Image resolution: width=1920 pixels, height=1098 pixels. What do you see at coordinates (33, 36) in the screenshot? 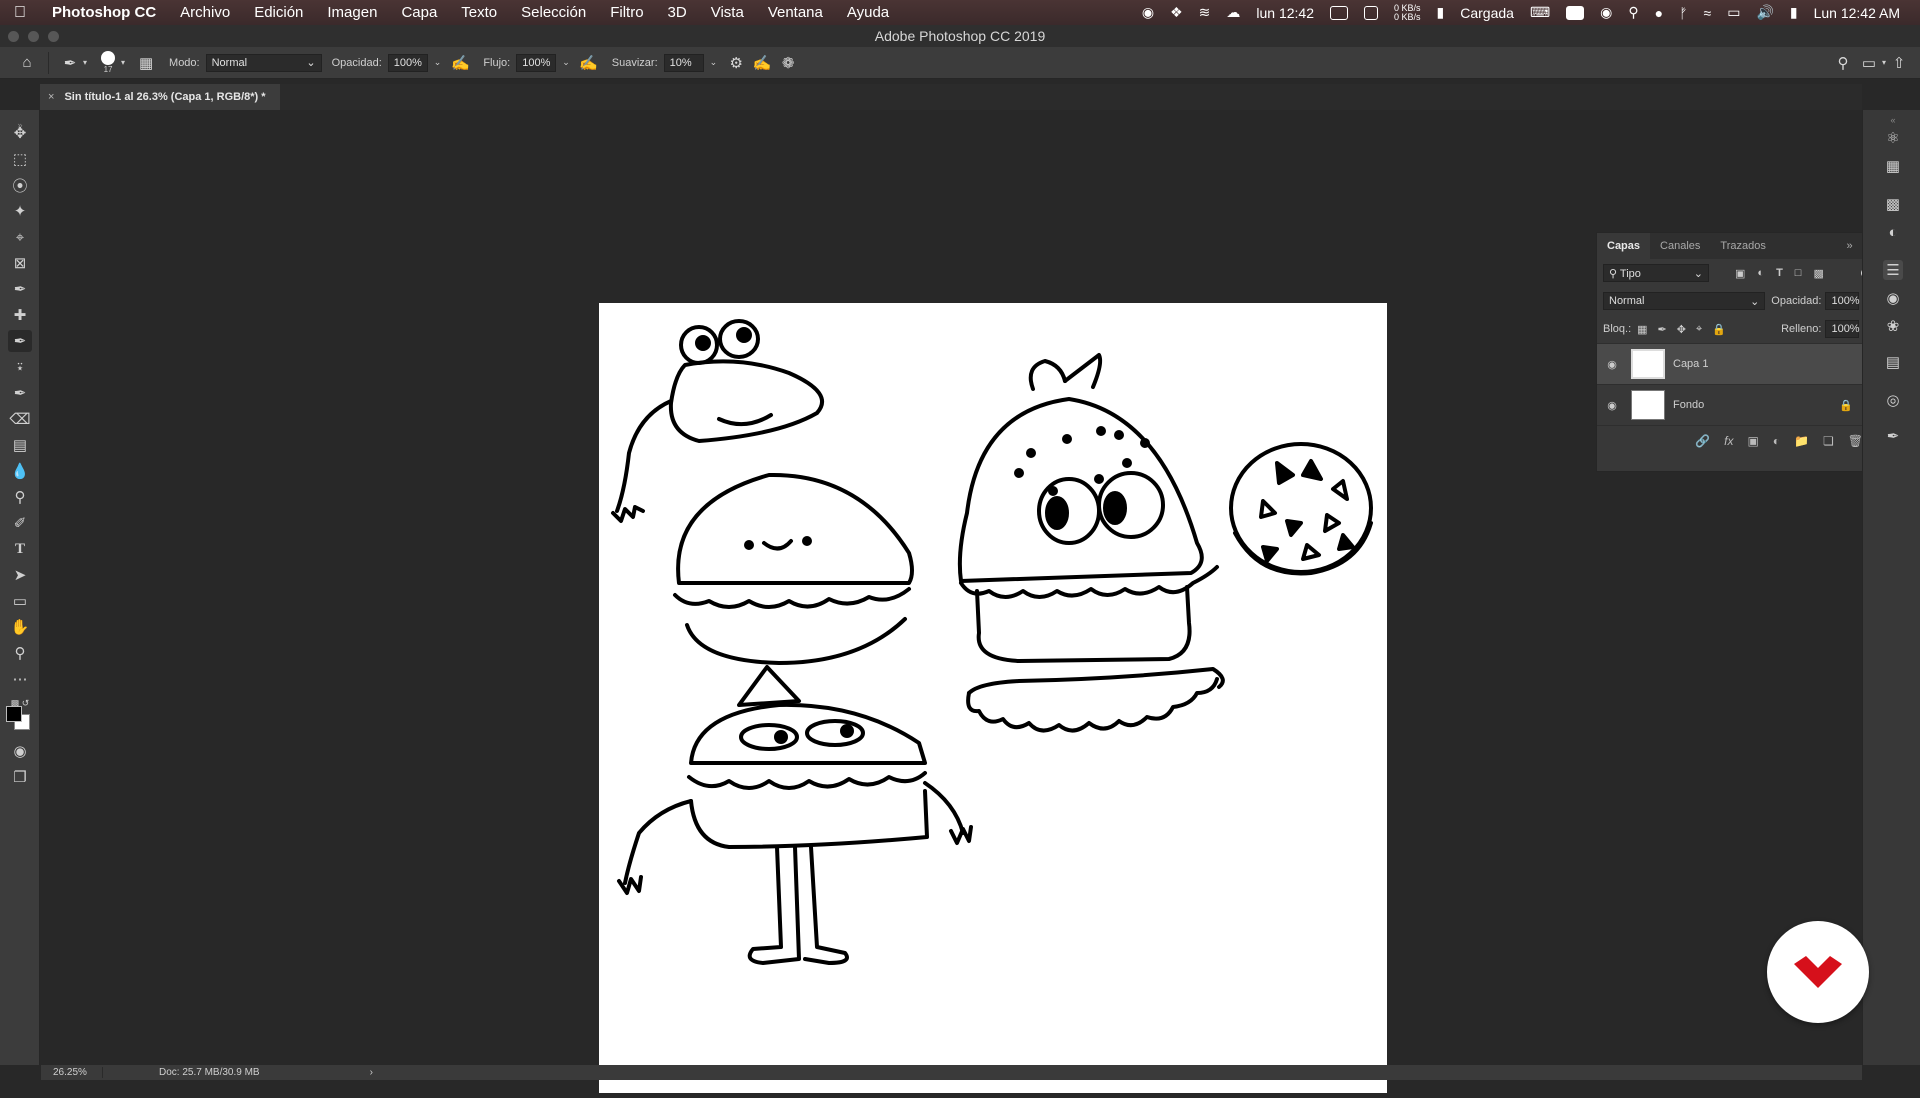
I see `minimize-window-button` at bounding box center [33, 36].